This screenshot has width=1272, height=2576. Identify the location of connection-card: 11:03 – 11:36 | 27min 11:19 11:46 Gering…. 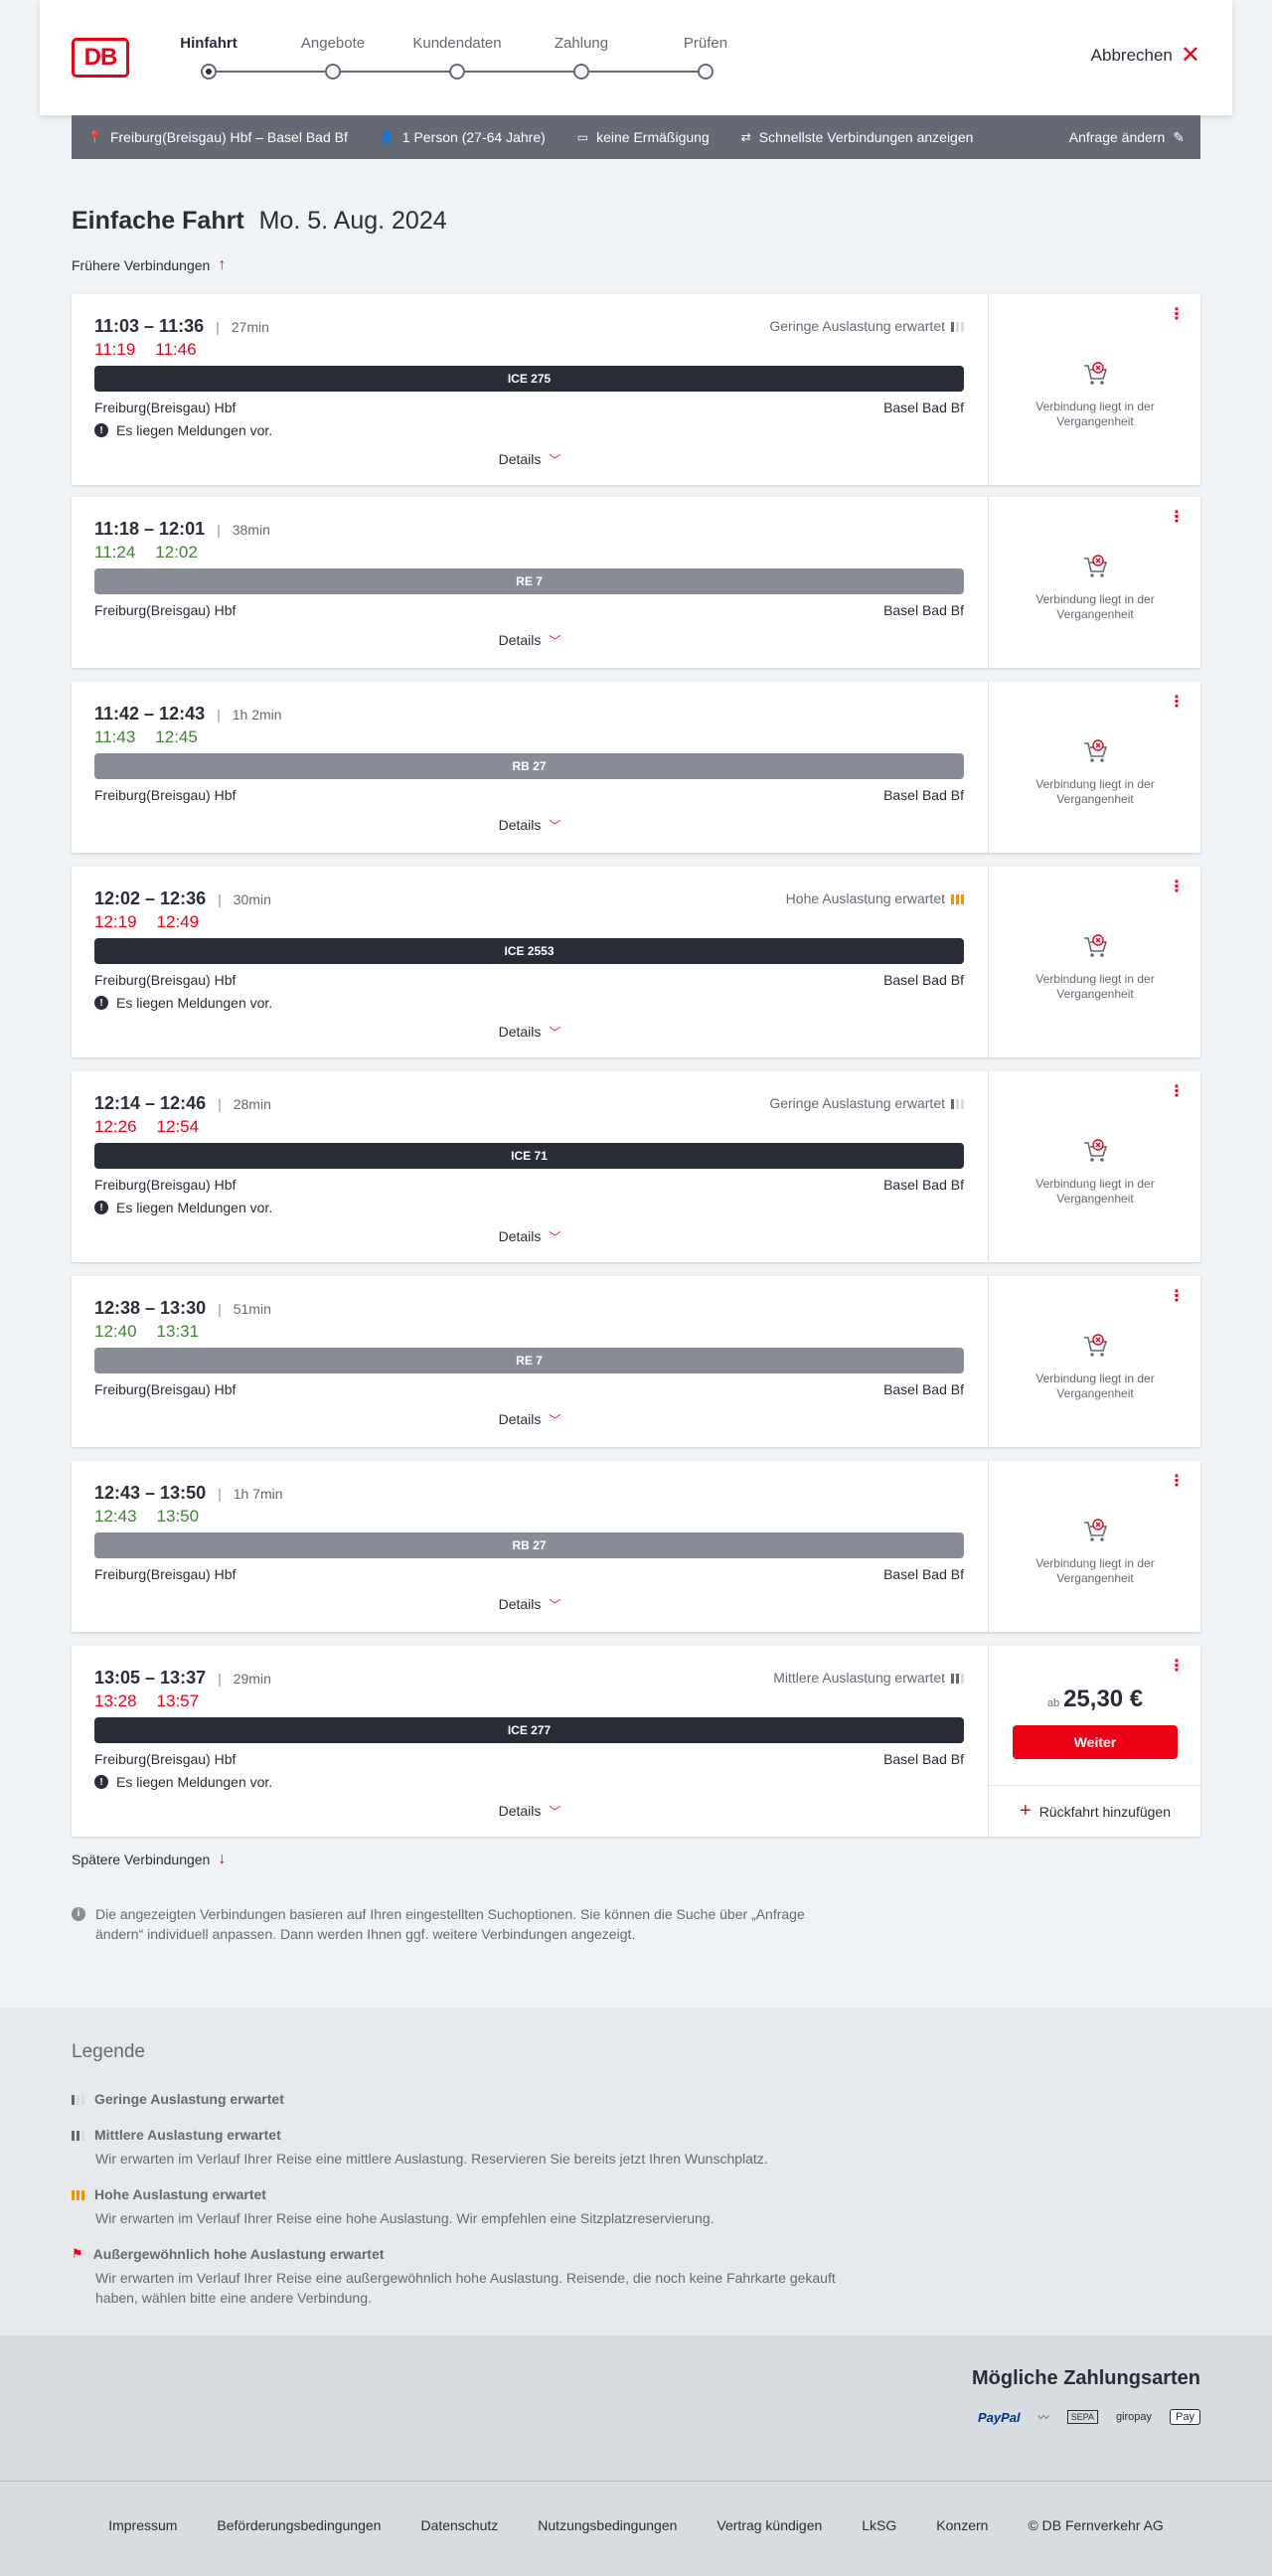
(636, 389).